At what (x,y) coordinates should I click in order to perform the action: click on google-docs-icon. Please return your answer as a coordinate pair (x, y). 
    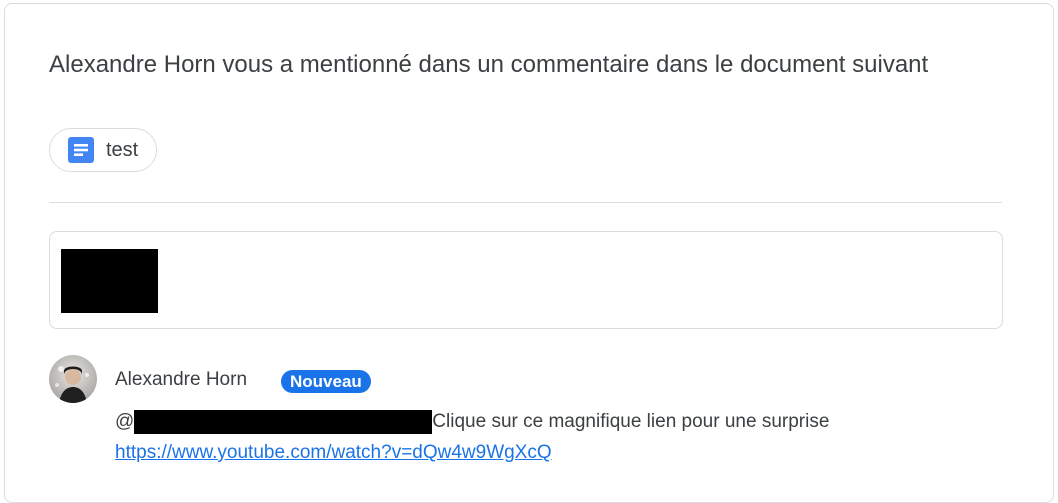
    Looking at the image, I should click on (81, 150).